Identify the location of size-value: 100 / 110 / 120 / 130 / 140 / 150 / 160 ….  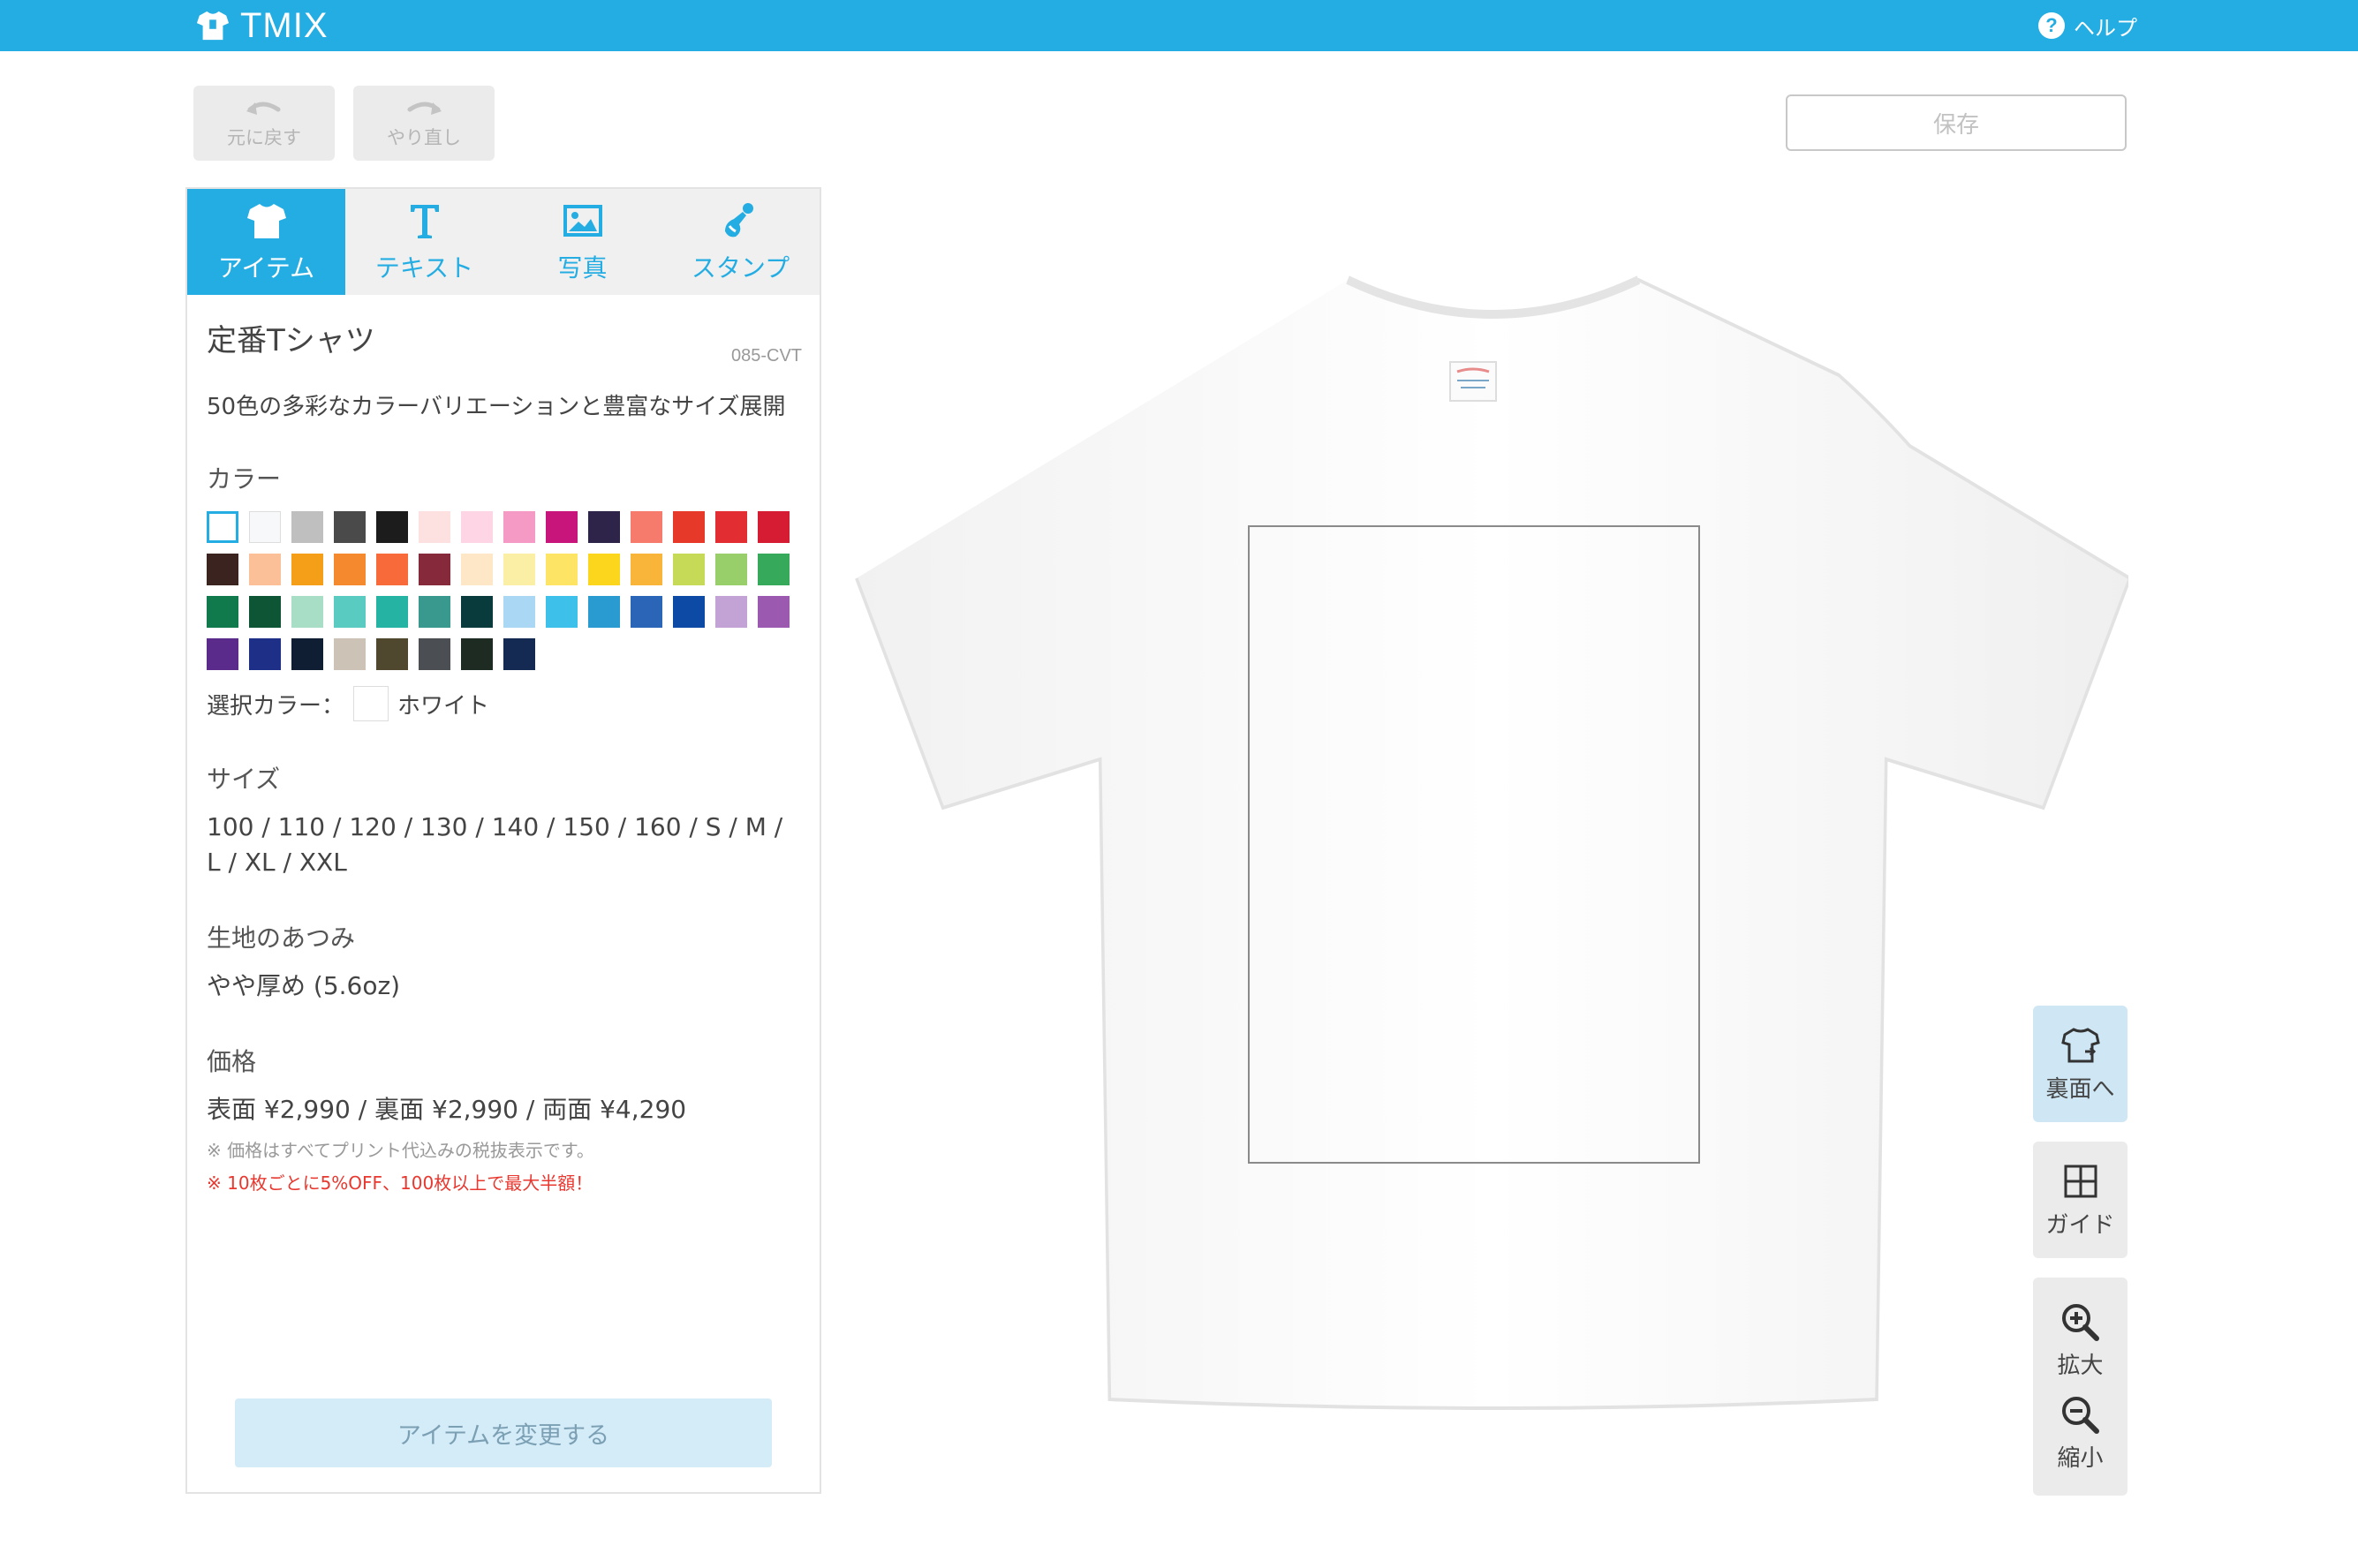
(495, 844).